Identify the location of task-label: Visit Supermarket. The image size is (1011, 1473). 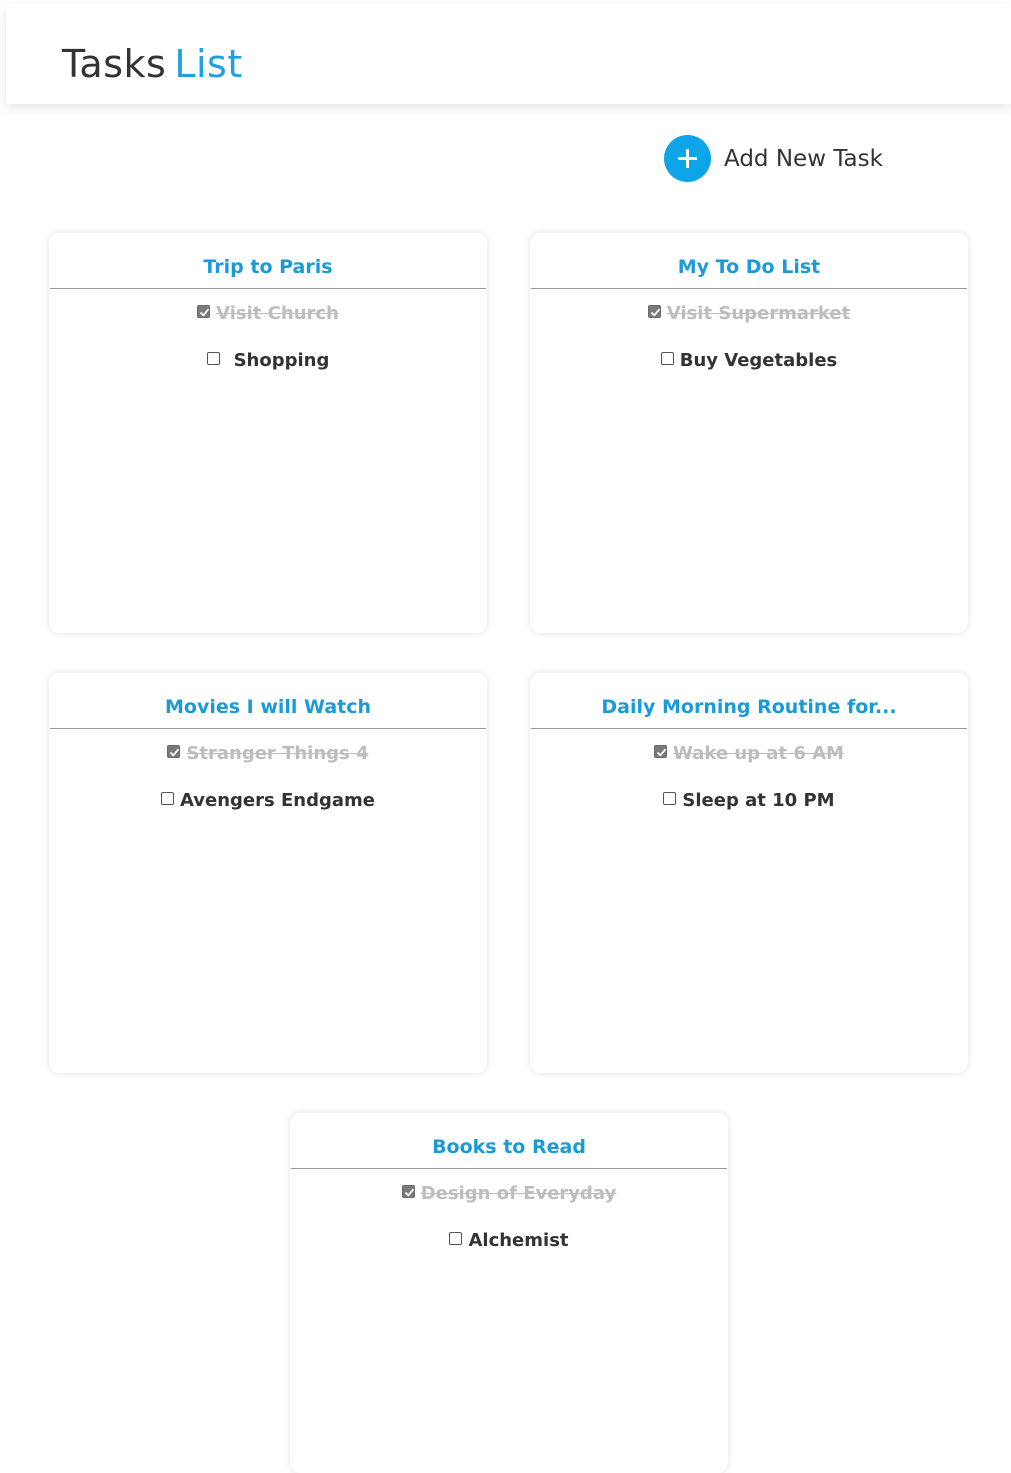
(758, 313).